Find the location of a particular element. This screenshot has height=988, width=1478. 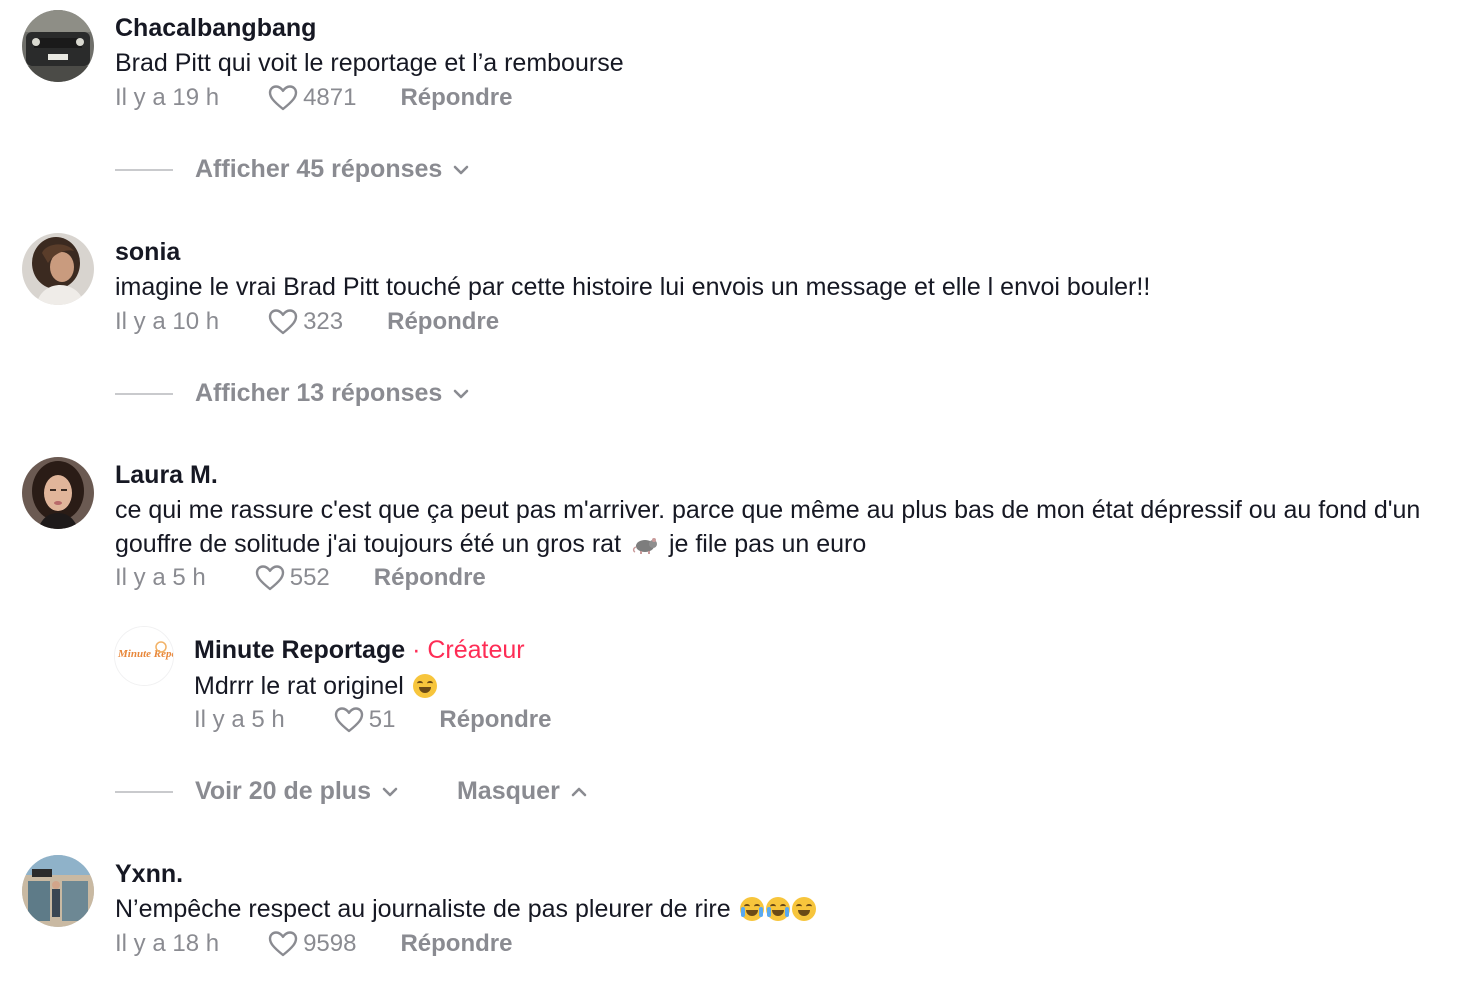

reply-text: Mdrrr le rat originel is located at coordinates (315, 686).